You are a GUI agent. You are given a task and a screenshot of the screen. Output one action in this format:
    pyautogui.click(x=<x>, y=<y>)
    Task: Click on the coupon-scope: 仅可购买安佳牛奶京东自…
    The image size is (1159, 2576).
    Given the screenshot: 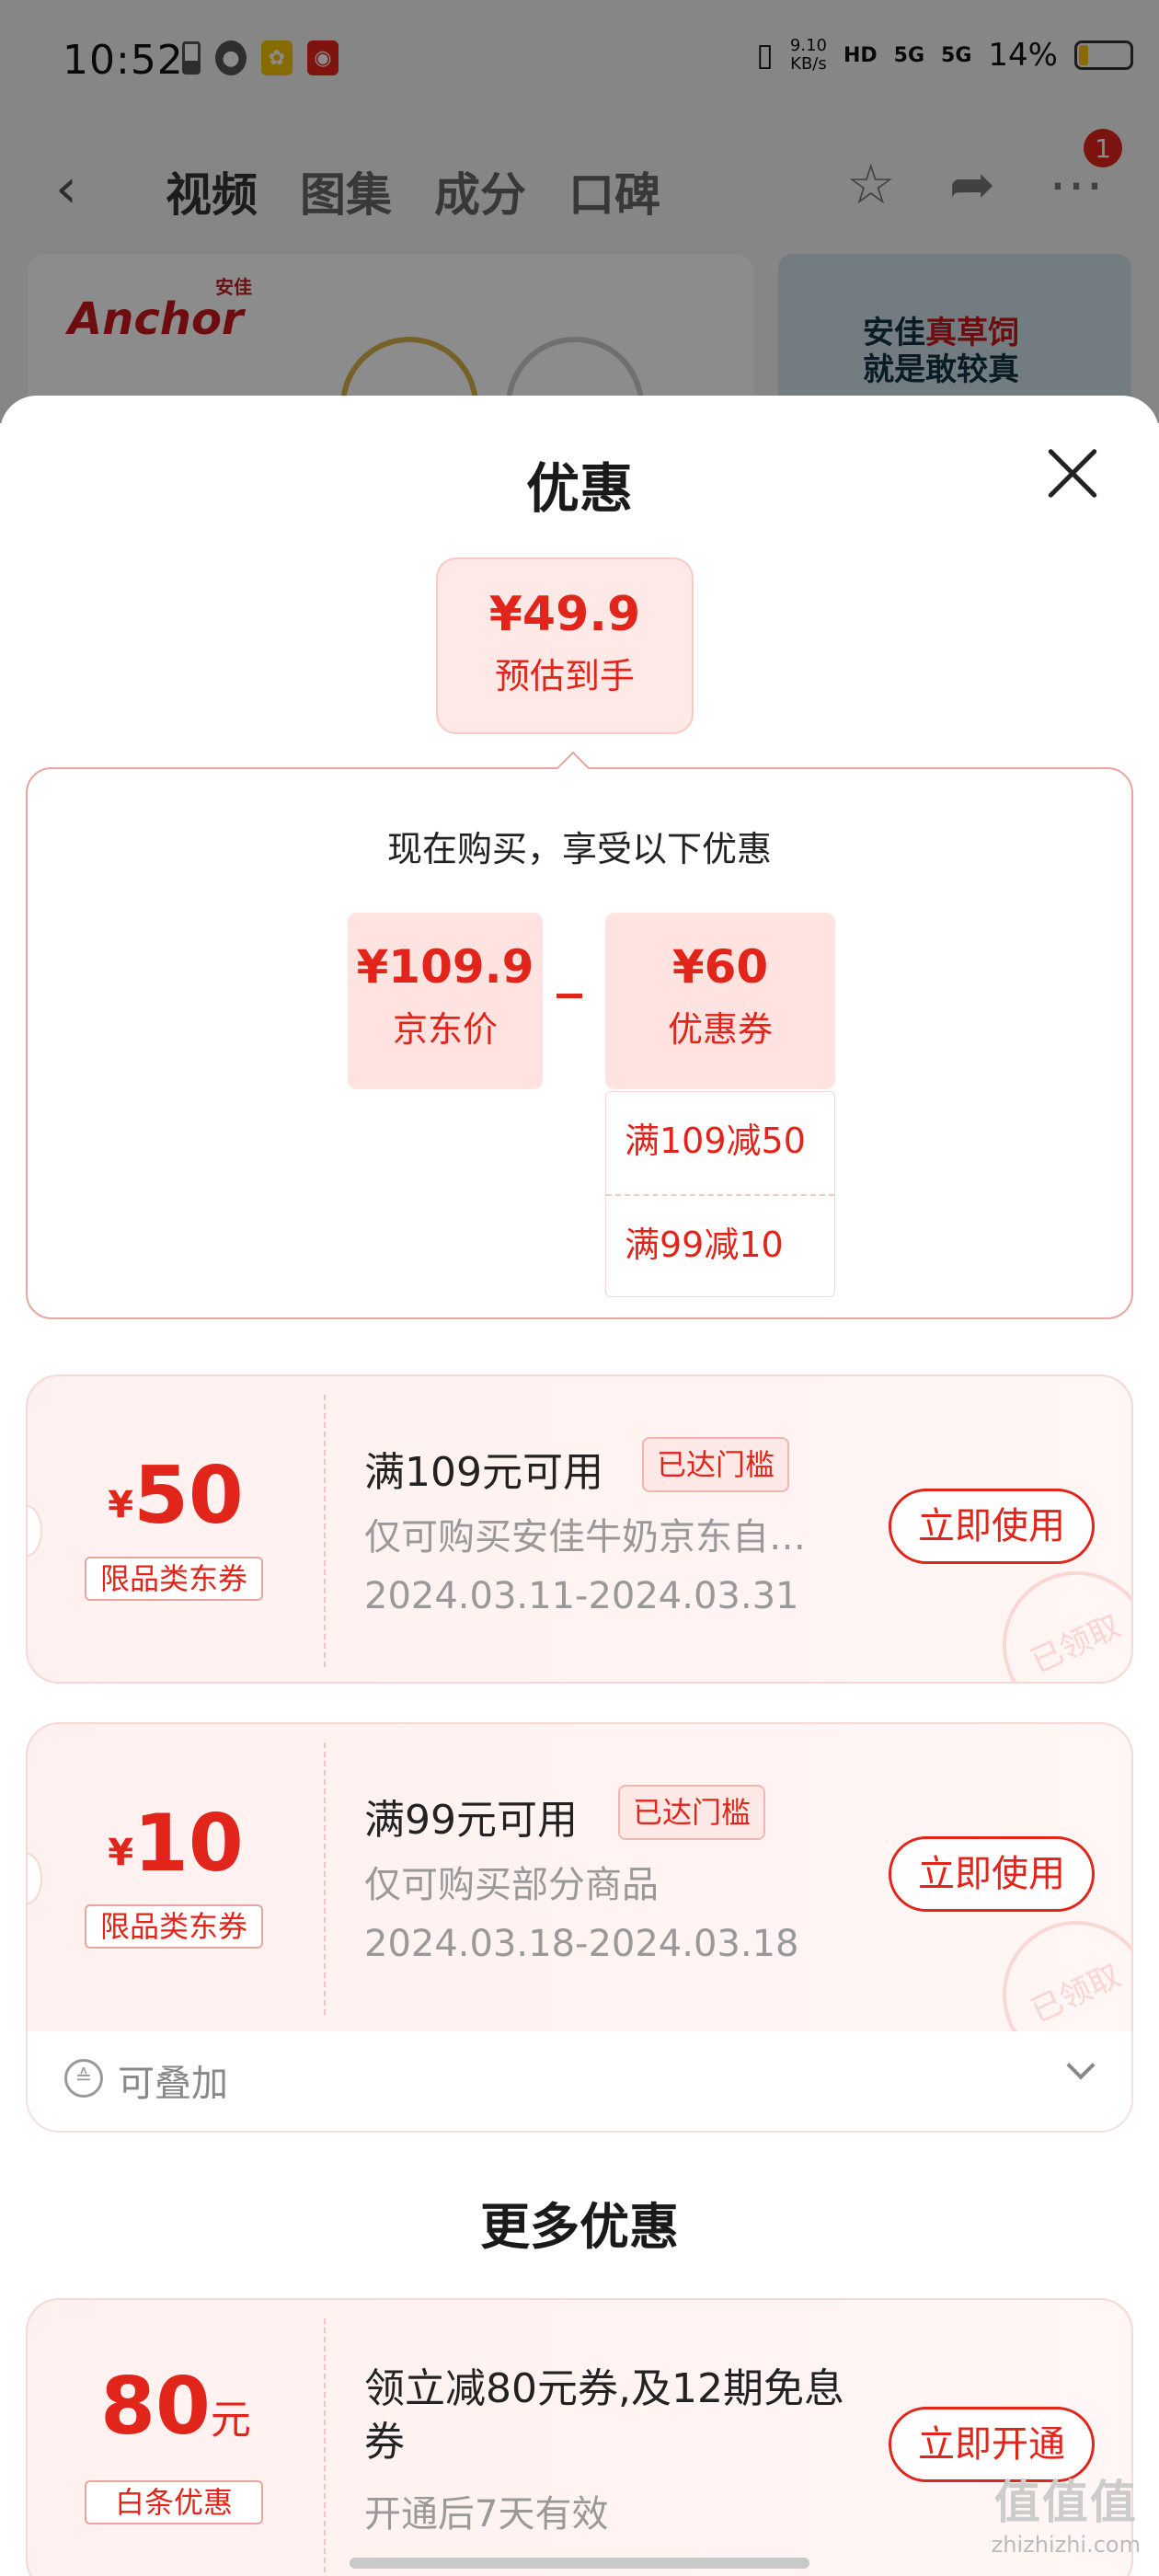 What is the action you would take?
    pyautogui.click(x=585, y=1537)
    